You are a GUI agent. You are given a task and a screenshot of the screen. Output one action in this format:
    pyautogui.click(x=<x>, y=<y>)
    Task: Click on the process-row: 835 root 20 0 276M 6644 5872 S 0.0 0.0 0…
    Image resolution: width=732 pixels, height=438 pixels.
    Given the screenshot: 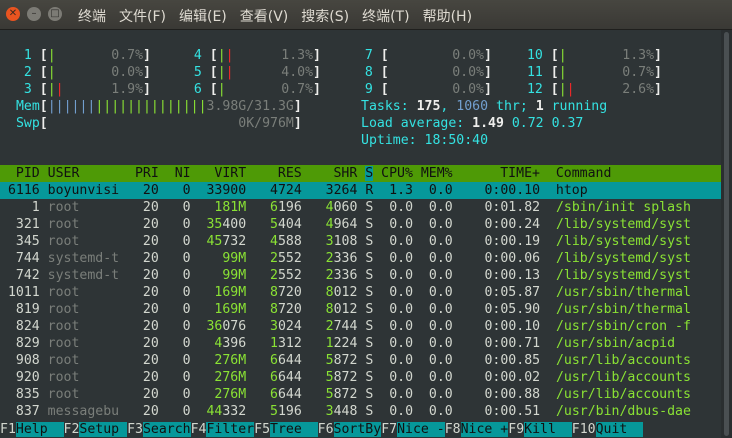 What is the action you would take?
    pyautogui.click(x=345, y=394)
    